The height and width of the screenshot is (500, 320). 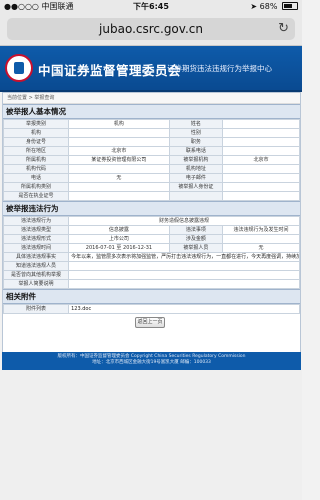 I want to click on informant-field-label: 举报类别, so click(x=36, y=124).